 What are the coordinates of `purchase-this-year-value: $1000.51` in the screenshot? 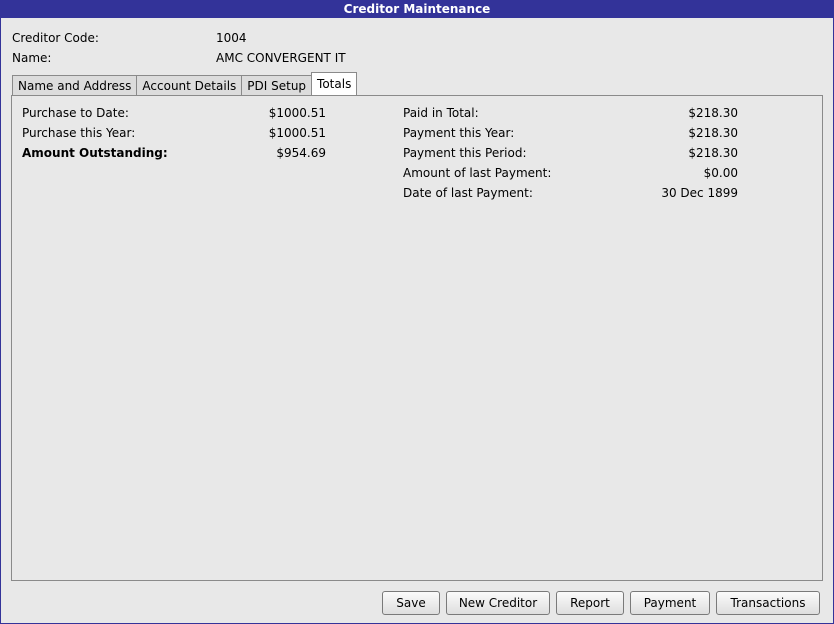 It's located at (297, 133).